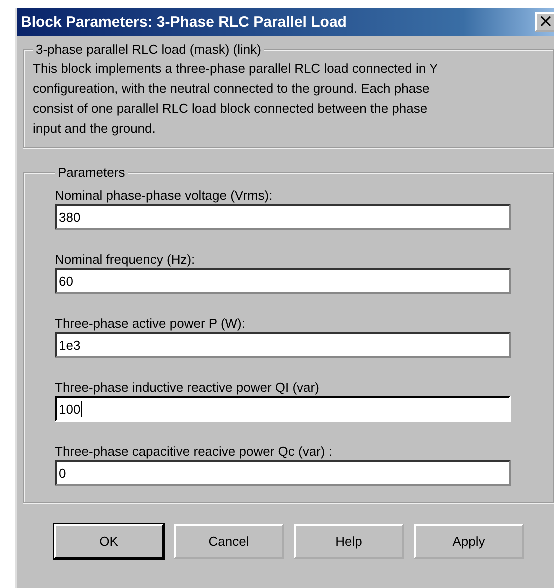 This screenshot has height=588, width=554. Describe the element at coordinates (229, 541) in the screenshot. I see `dialog-button: Cancel` at that location.